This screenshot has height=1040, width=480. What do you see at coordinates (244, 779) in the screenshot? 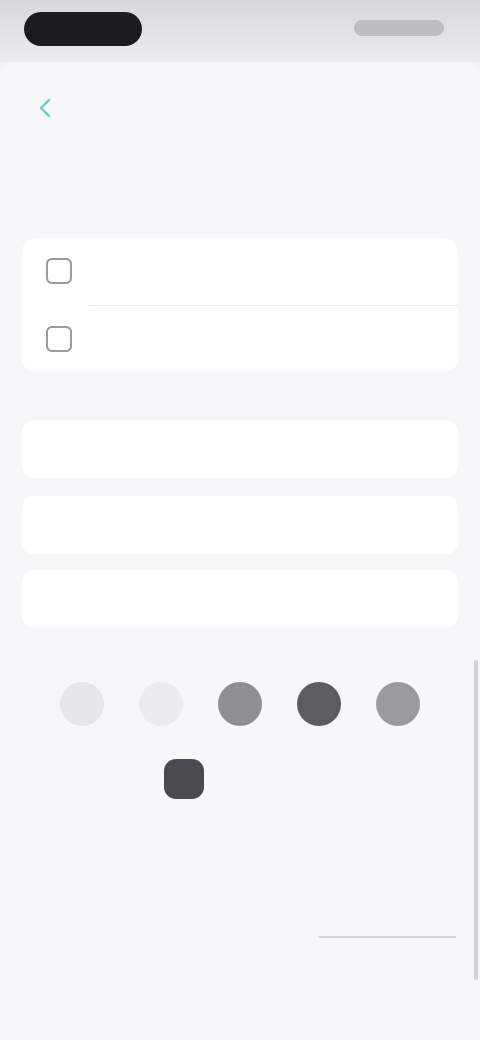
I see `brand-logo` at bounding box center [244, 779].